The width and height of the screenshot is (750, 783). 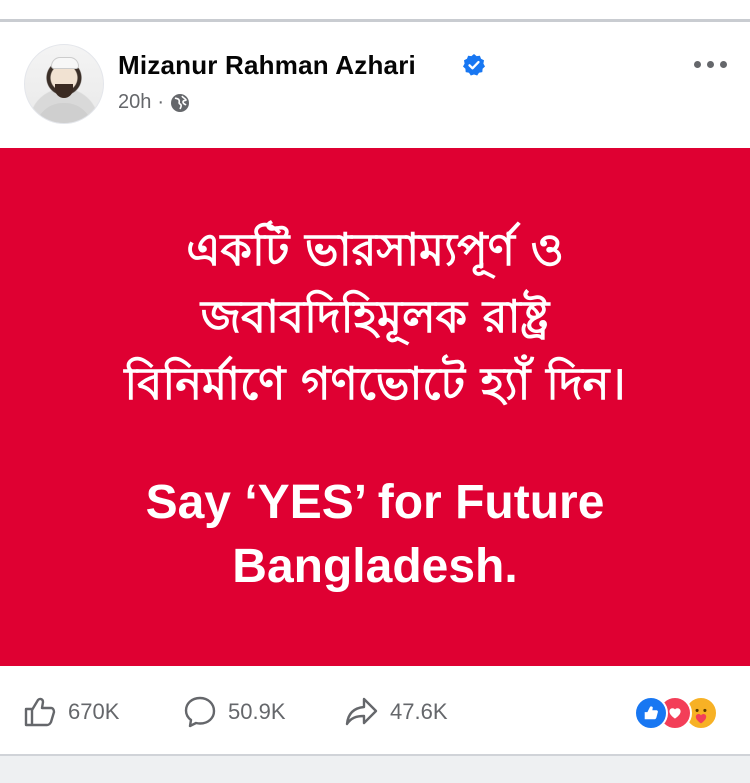 What do you see at coordinates (257, 711) in the screenshot?
I see `comment-count: 50.9K` at bounding box center [257, 711].